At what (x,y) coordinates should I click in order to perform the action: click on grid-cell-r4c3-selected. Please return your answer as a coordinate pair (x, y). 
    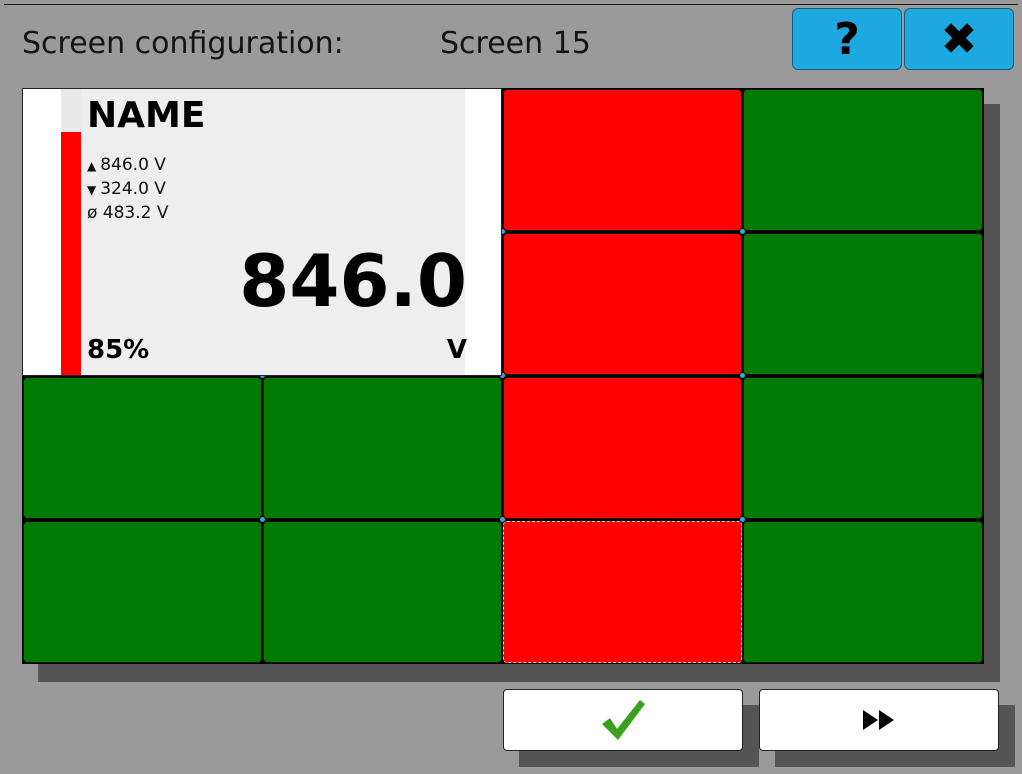
    Looking at the image, I should click on (622, 592).